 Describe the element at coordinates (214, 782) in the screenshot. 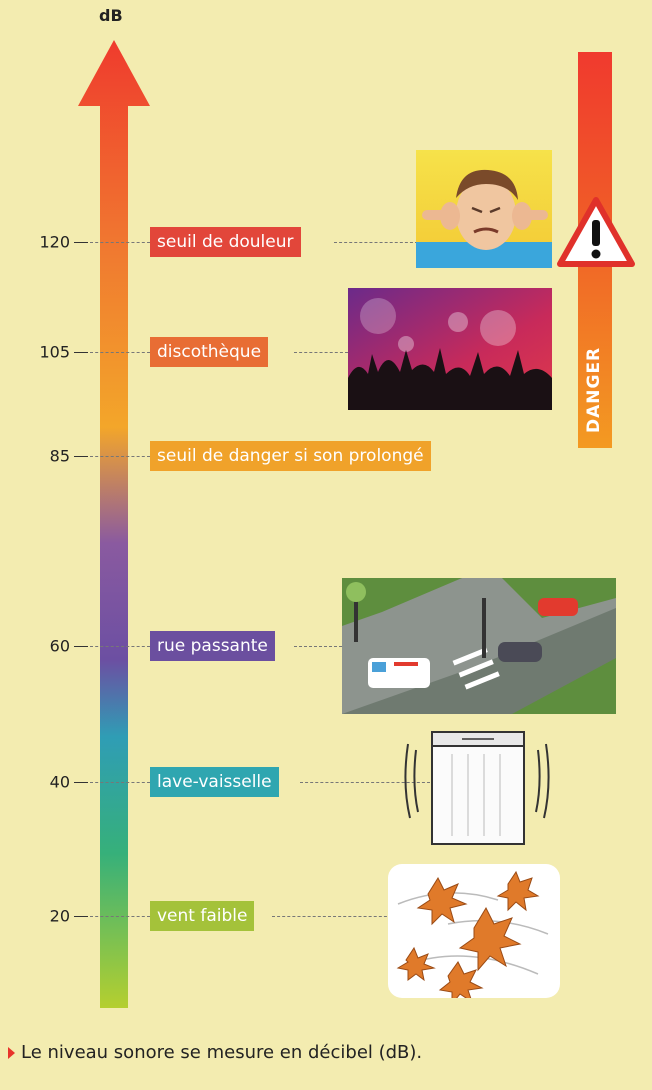

I see `level-label-dishwasher: lave-vaisselle` at that location.